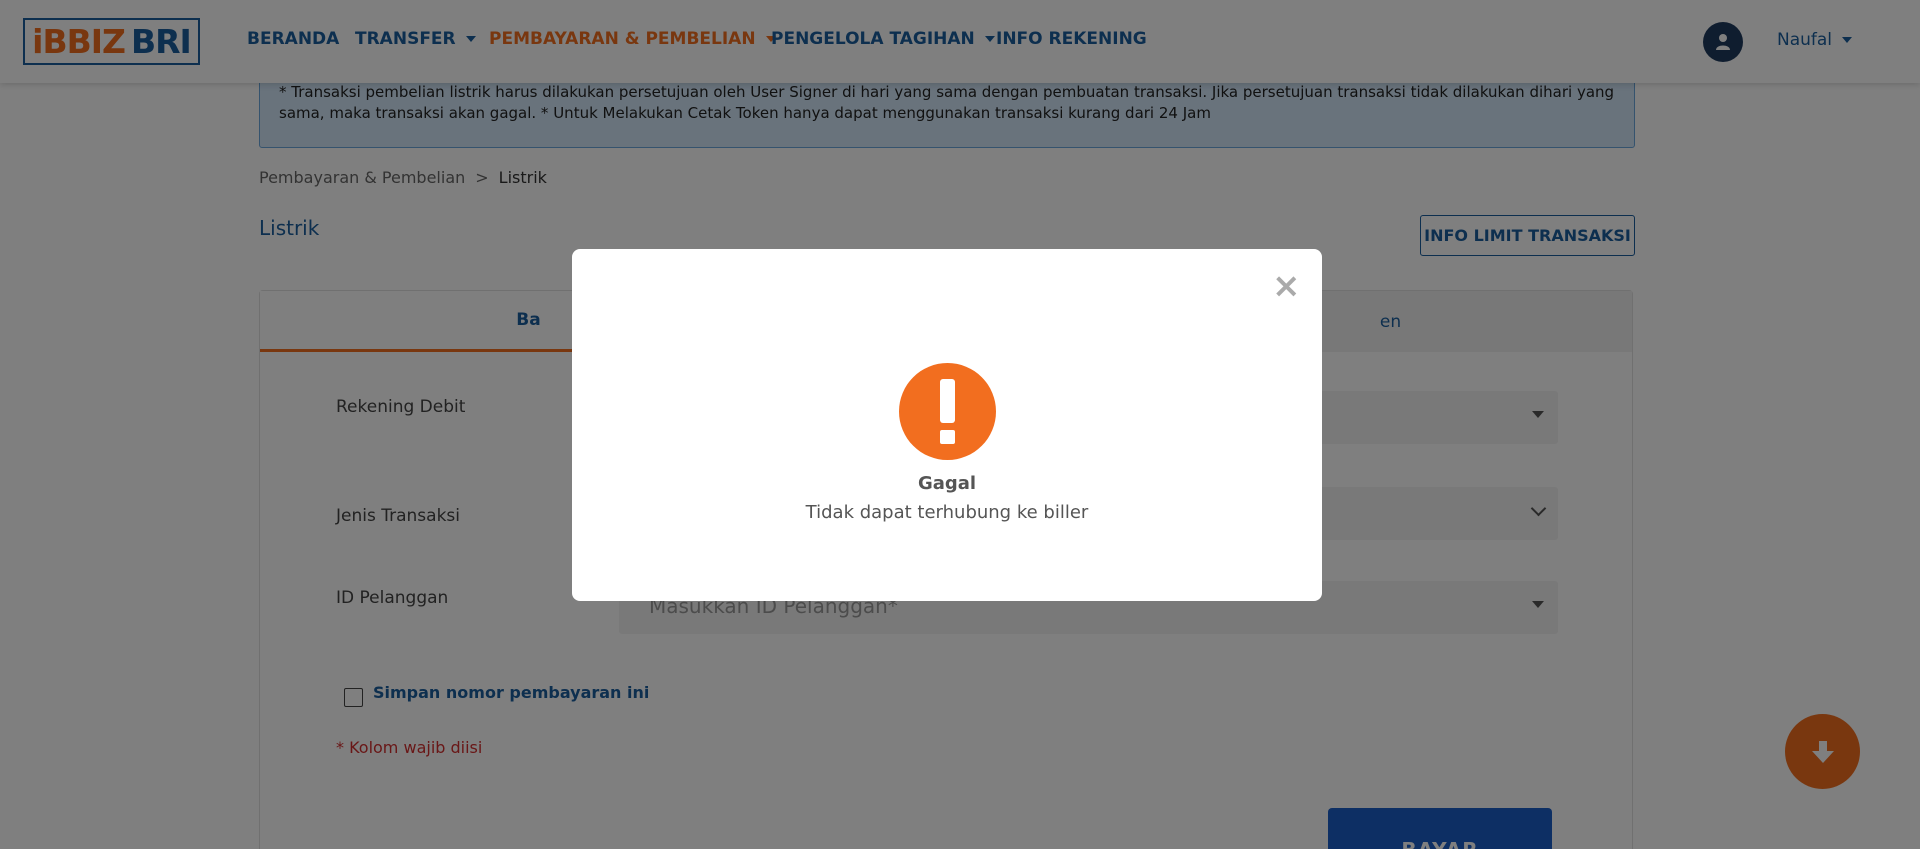 Image resolution: width=1920 pixels, height=849 pixels. What do you see at coordinates (947, 512) in the screenshot?
I see `modal-message: Tidak dapat terhubung ke biller` at bounding box center [947, 512].